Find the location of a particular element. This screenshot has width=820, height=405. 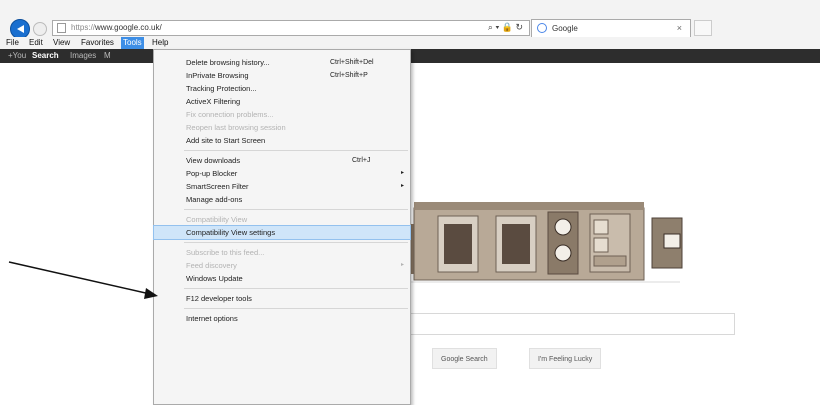

annotation-arrow is located at coordinates (83, 280).